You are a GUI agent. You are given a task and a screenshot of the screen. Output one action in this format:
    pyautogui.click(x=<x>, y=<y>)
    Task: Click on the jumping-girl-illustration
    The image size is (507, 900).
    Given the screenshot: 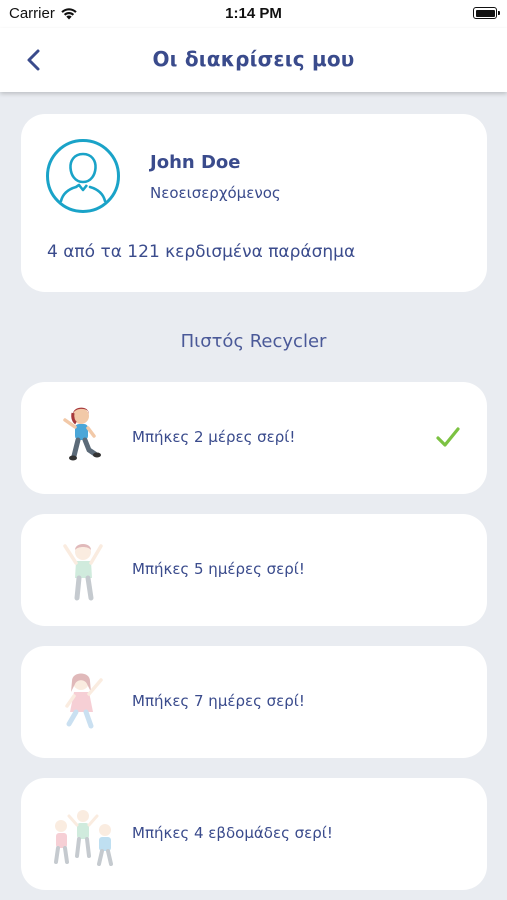 What is the action you would take?
    pyautogui.click(x=84, y=701)
    